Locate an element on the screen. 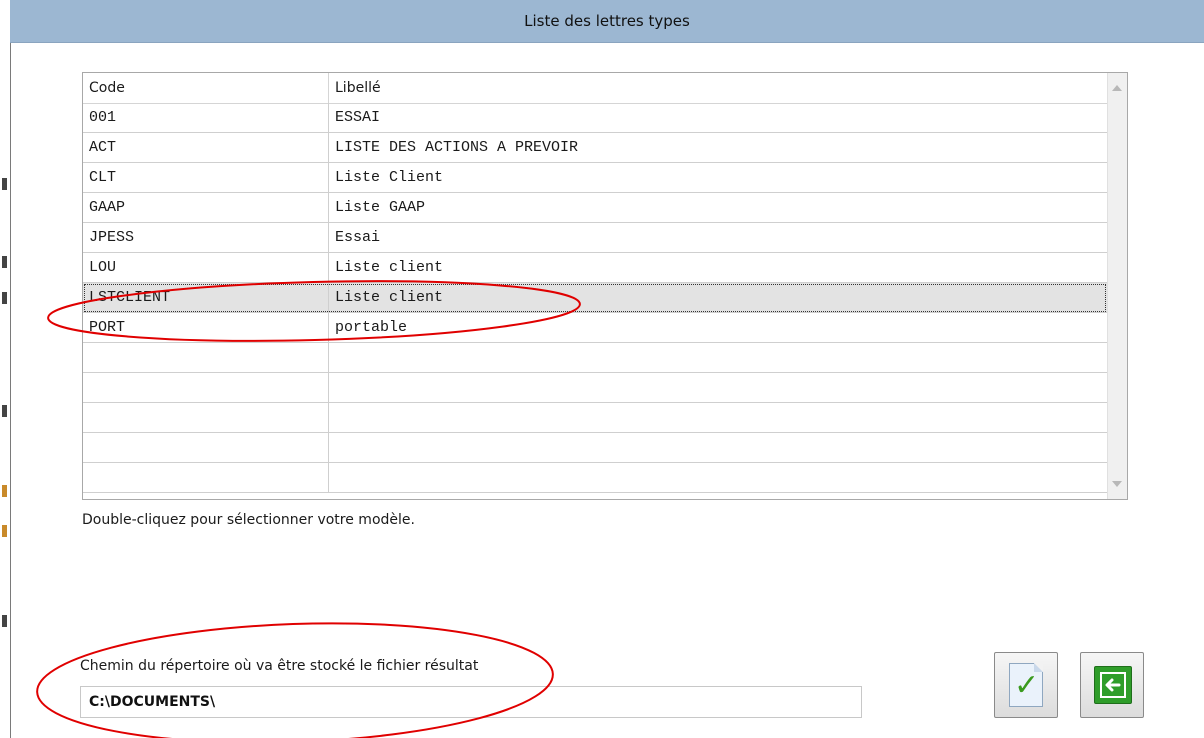 The width and height of the screenshot is (1204, 738). table-row: LOU Liste client is located at coordinates (595, 268).